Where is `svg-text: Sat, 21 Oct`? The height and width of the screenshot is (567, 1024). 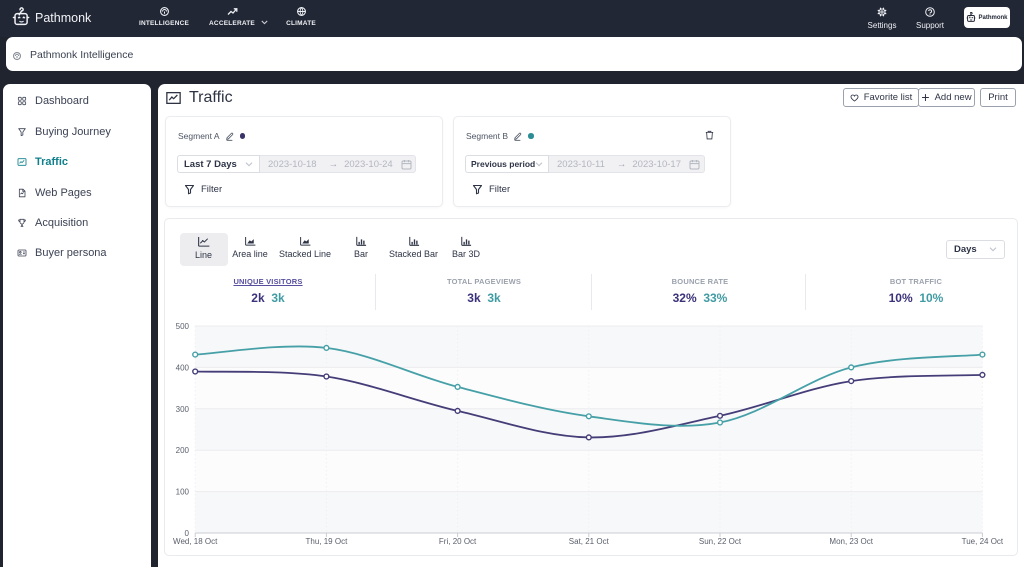 svg-text: Sat, 21 Oct is located at coordinates (589, 541).